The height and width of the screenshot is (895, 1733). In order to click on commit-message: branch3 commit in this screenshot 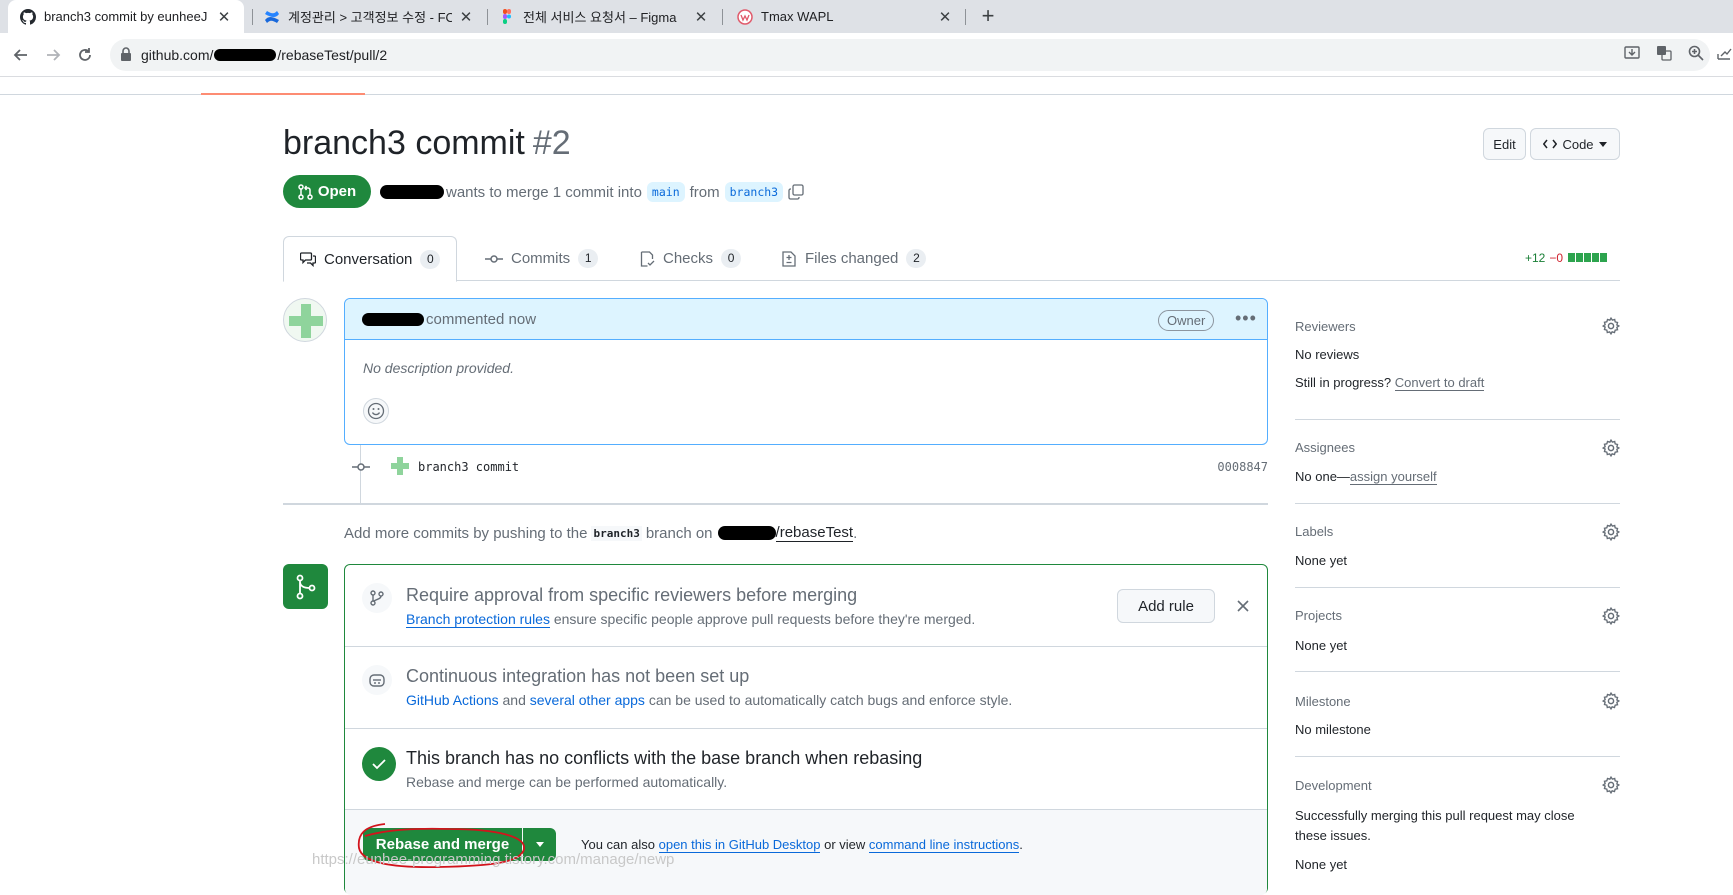, I will do `click(468, 467)`.